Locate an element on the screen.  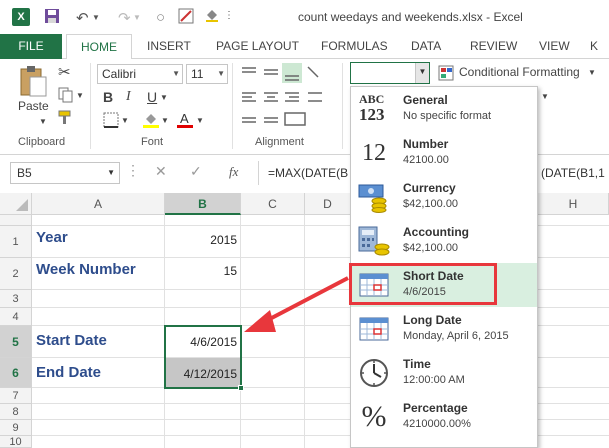
format-option-currency: Currency $42,100.00 is located at coordinates (444, 197).